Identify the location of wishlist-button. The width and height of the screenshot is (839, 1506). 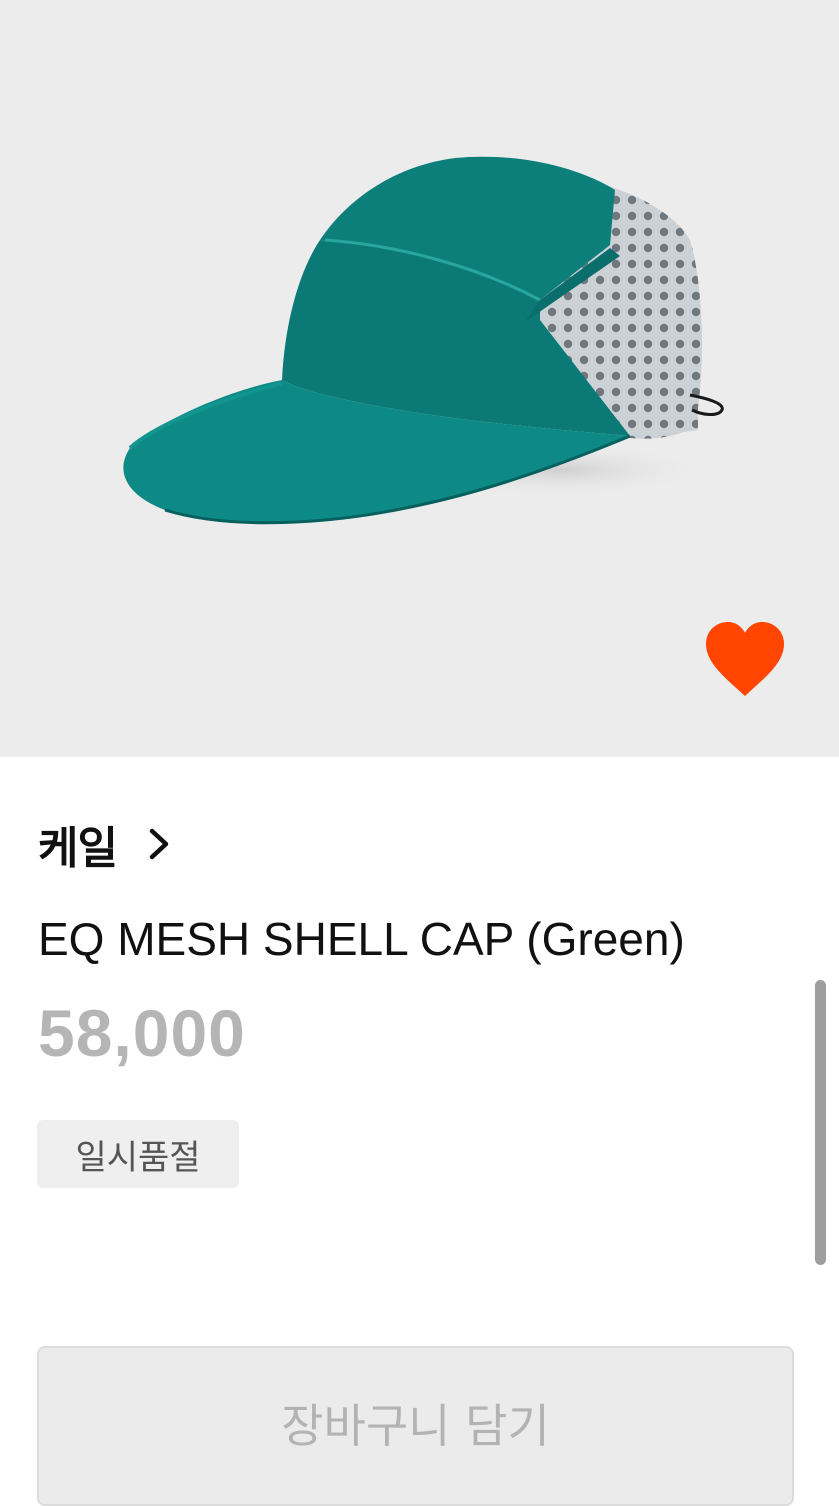
(745, 660).